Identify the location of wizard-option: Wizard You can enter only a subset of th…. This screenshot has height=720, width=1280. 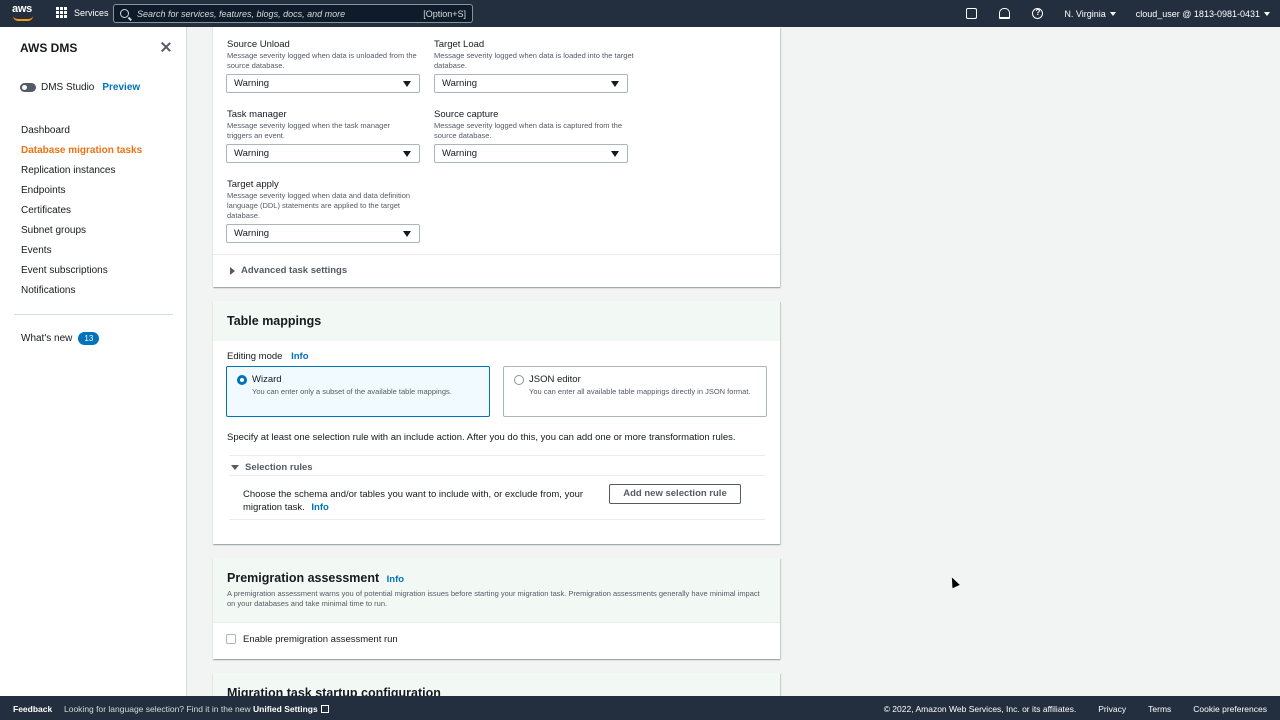
(358, 391).